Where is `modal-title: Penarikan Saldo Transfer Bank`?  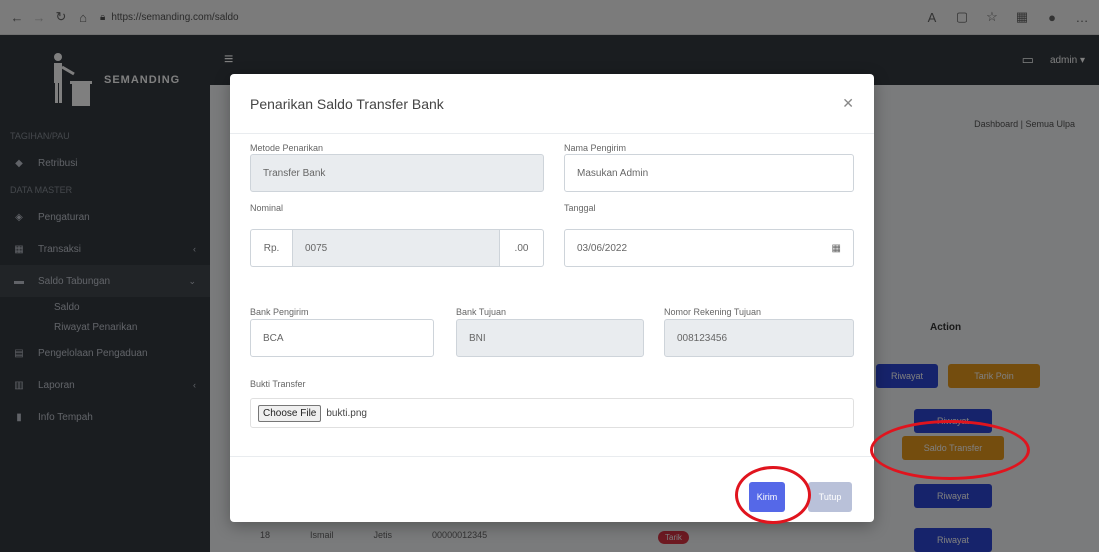
modal-title: Penarikan Saldo Transfer Bank is located at coordinates (347, 103).